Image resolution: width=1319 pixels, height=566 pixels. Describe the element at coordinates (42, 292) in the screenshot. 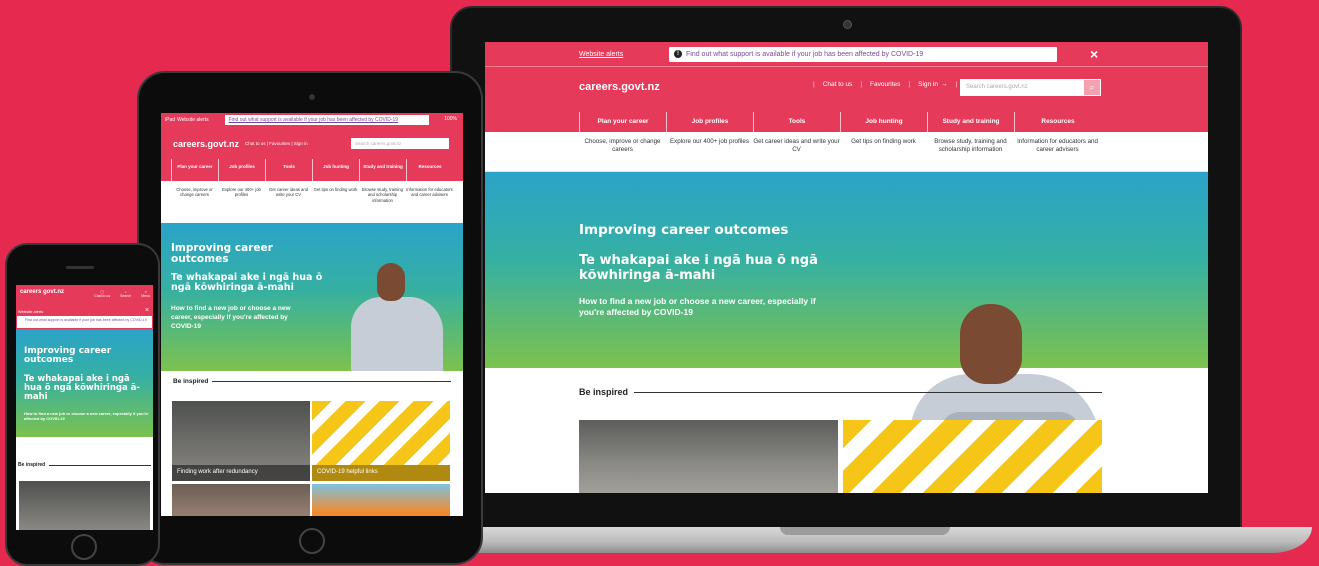

I see `site-logo: careers govt.nz` at that location.